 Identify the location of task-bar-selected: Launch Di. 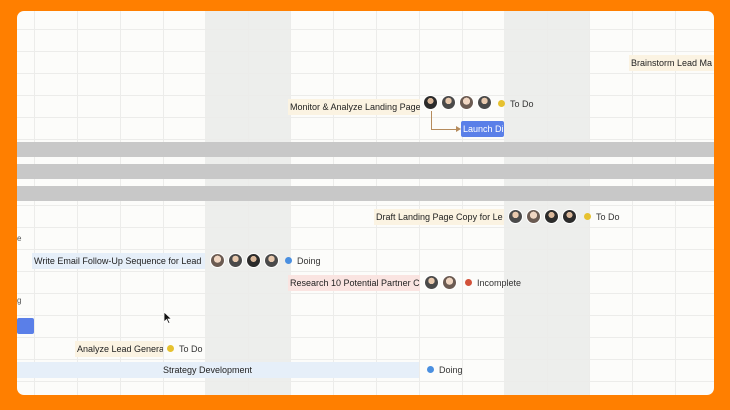
(482, 129).